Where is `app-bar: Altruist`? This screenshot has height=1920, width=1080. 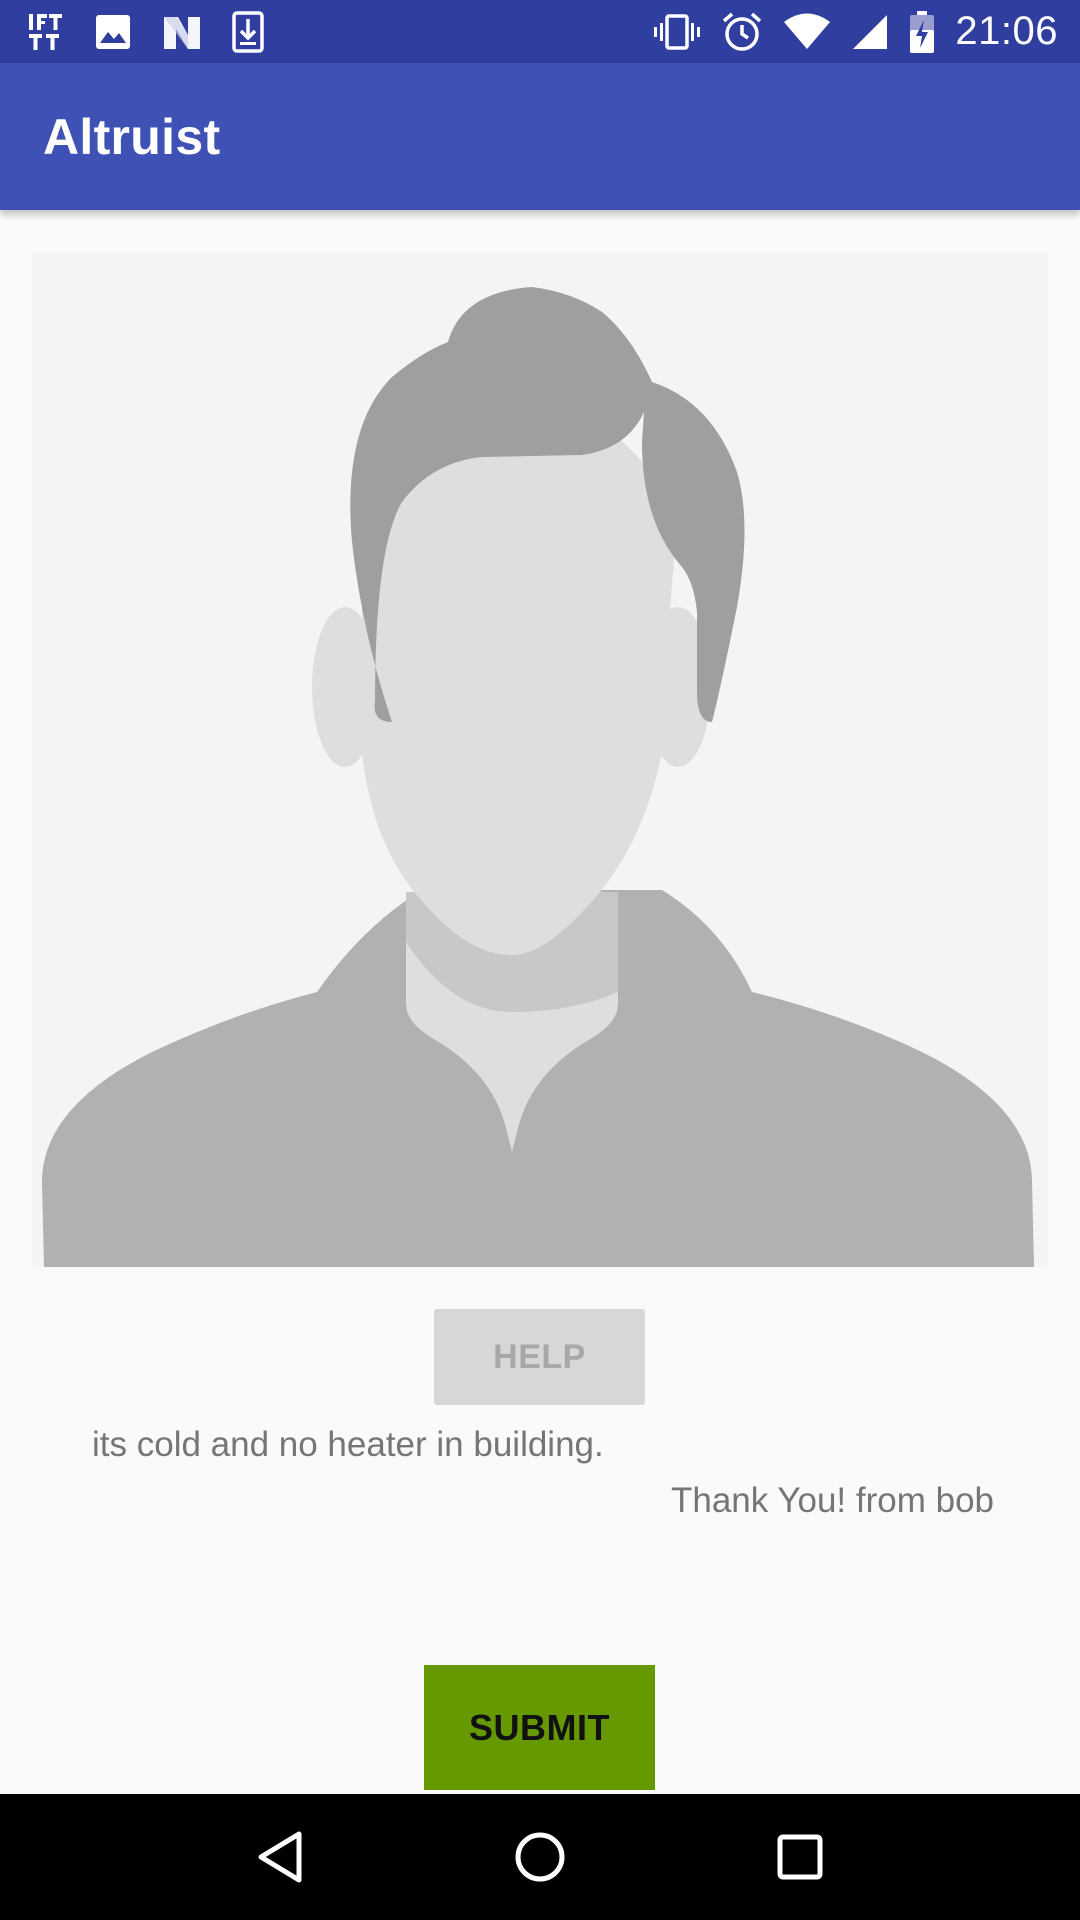
app-bar: Altruist is located at coordinates (540, 136).